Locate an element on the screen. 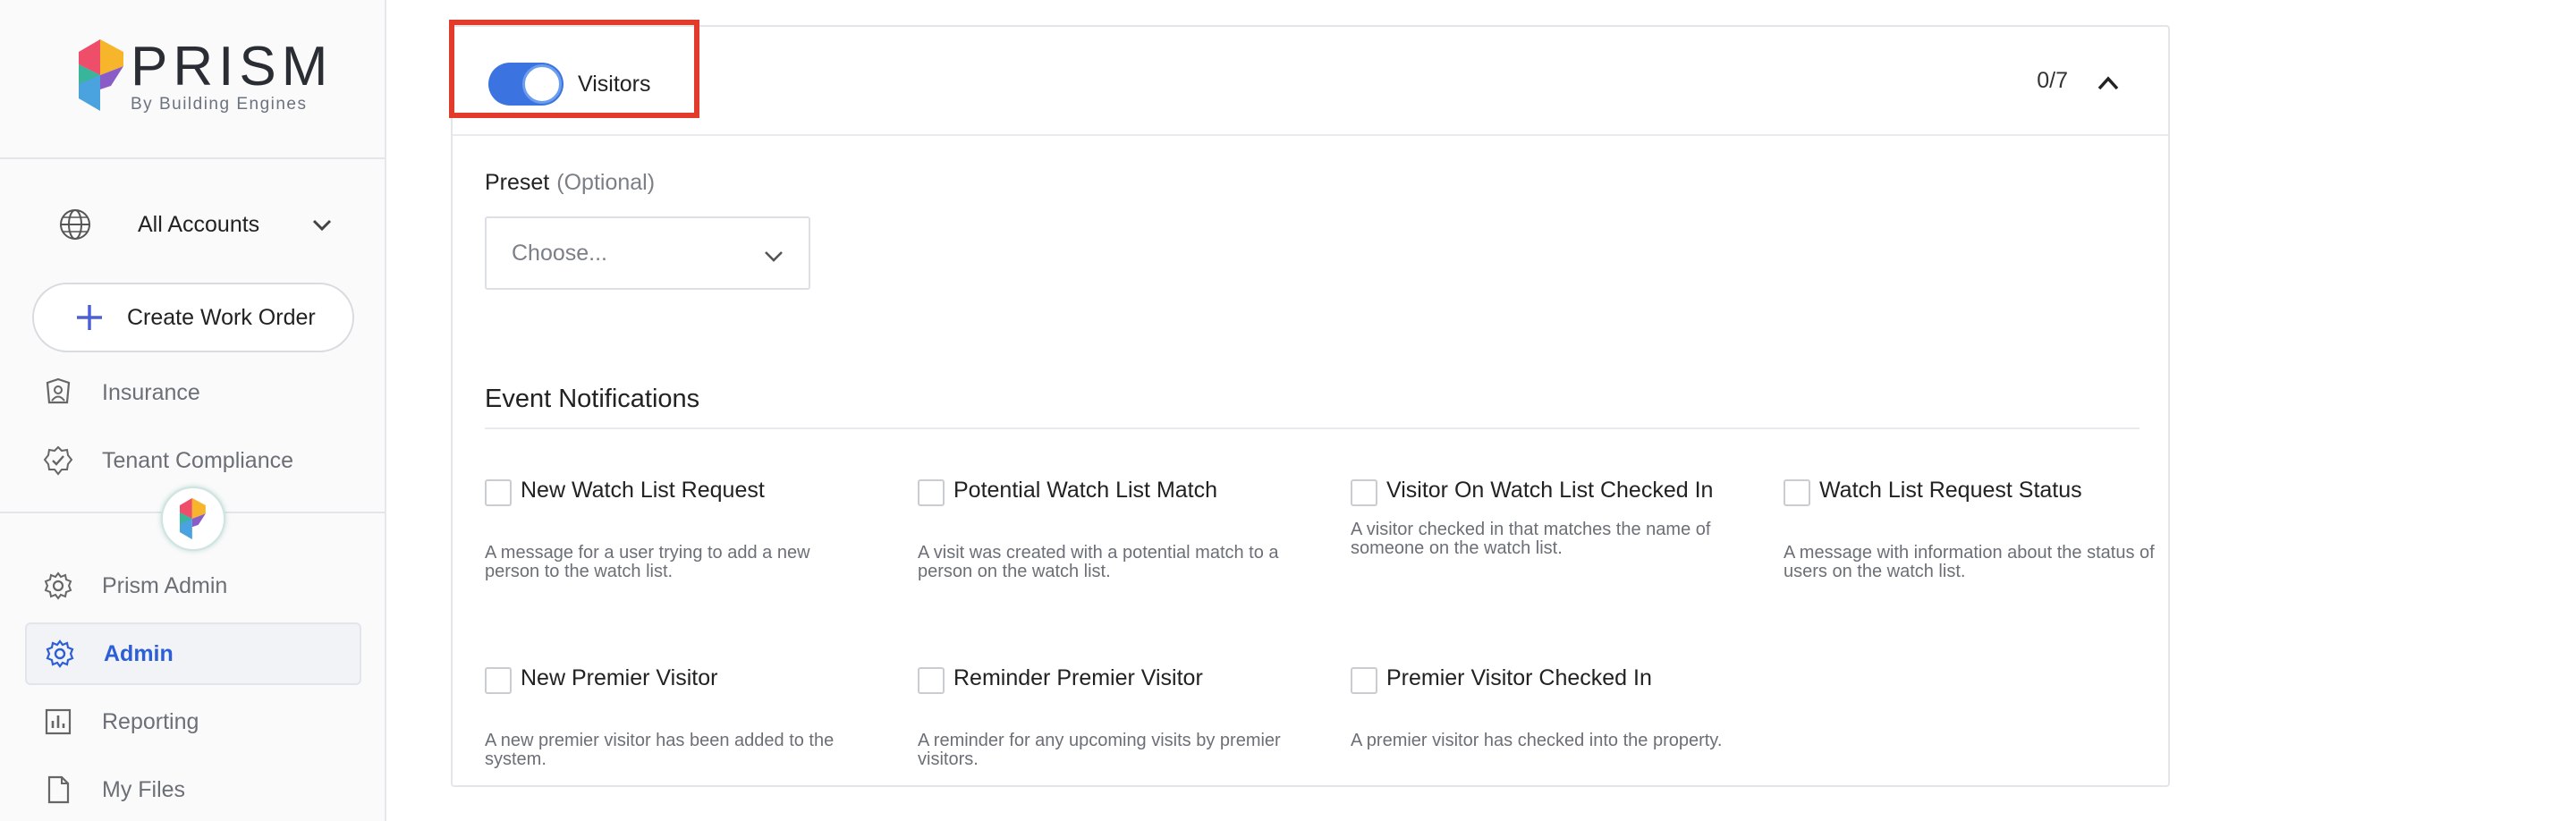 The width and height of the screenshot is (2576, 821). notification-title: Premier Visitor Checked In is located at coordinates (1519, 677).